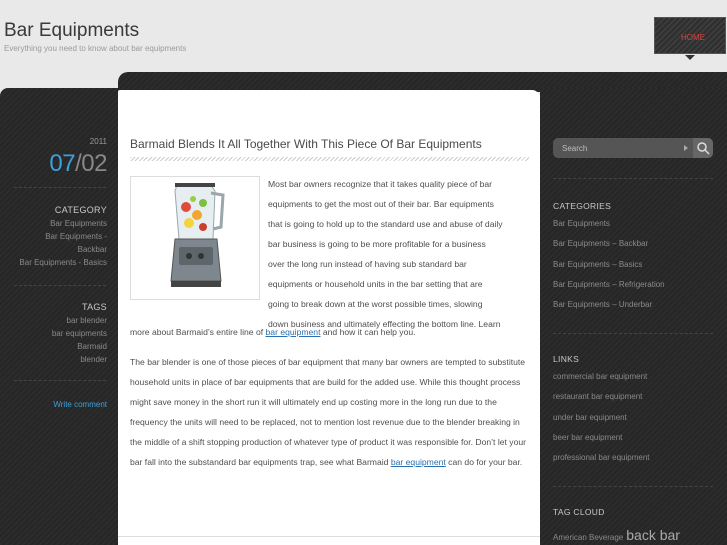 The height and width of the screenshot is (545, 727). Describe the element at coordinates (79, 359) in the screenshot. I see `post-tag-link: blender` at that location.